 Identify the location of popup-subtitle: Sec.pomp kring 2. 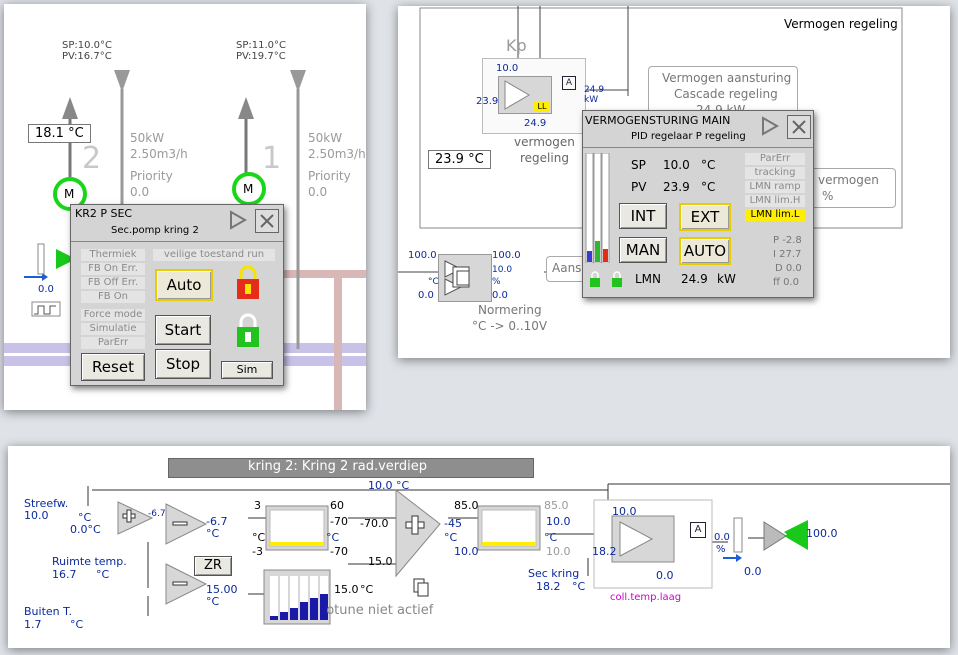
(155, 230).